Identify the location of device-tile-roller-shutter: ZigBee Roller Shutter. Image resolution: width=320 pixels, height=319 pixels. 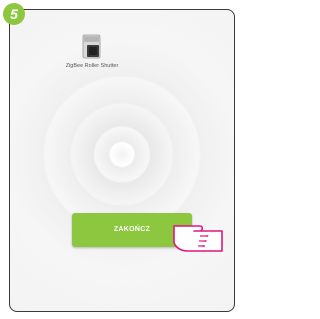
(92, 52).